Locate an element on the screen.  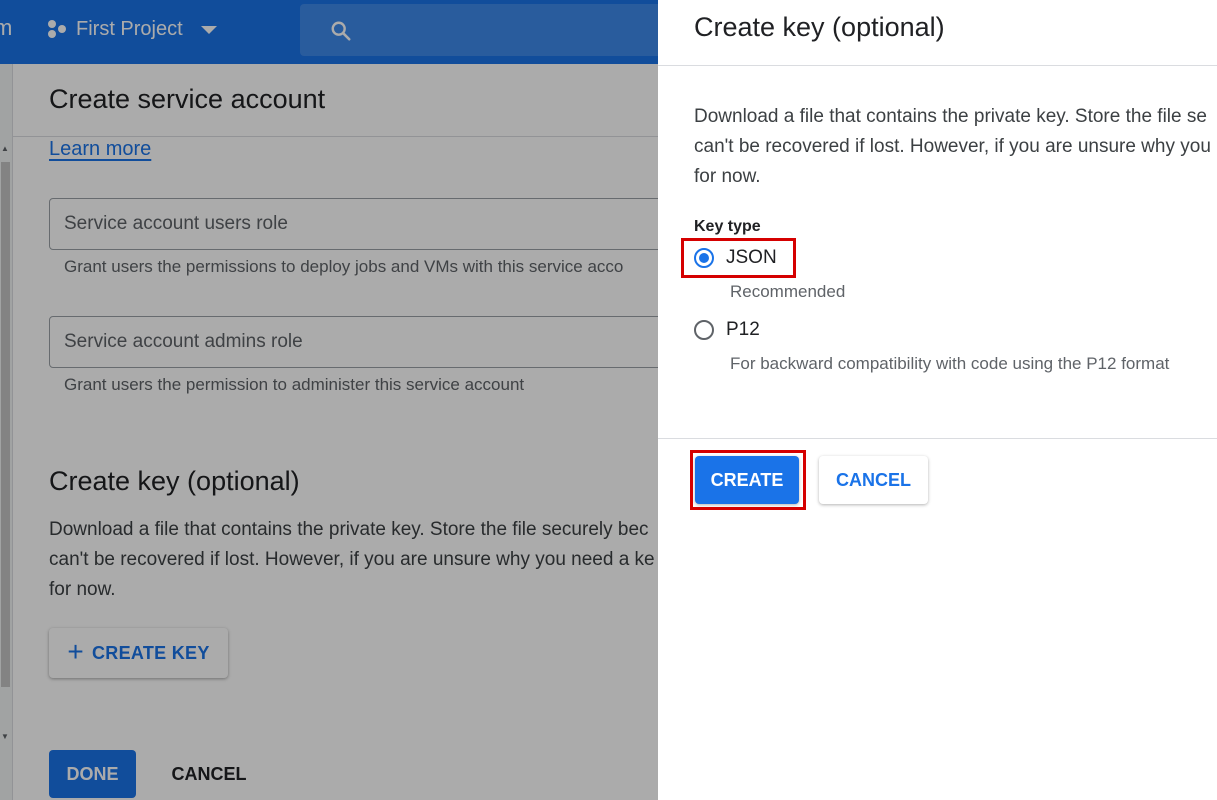
radio-button-checked is located at coordinates (704, 258).